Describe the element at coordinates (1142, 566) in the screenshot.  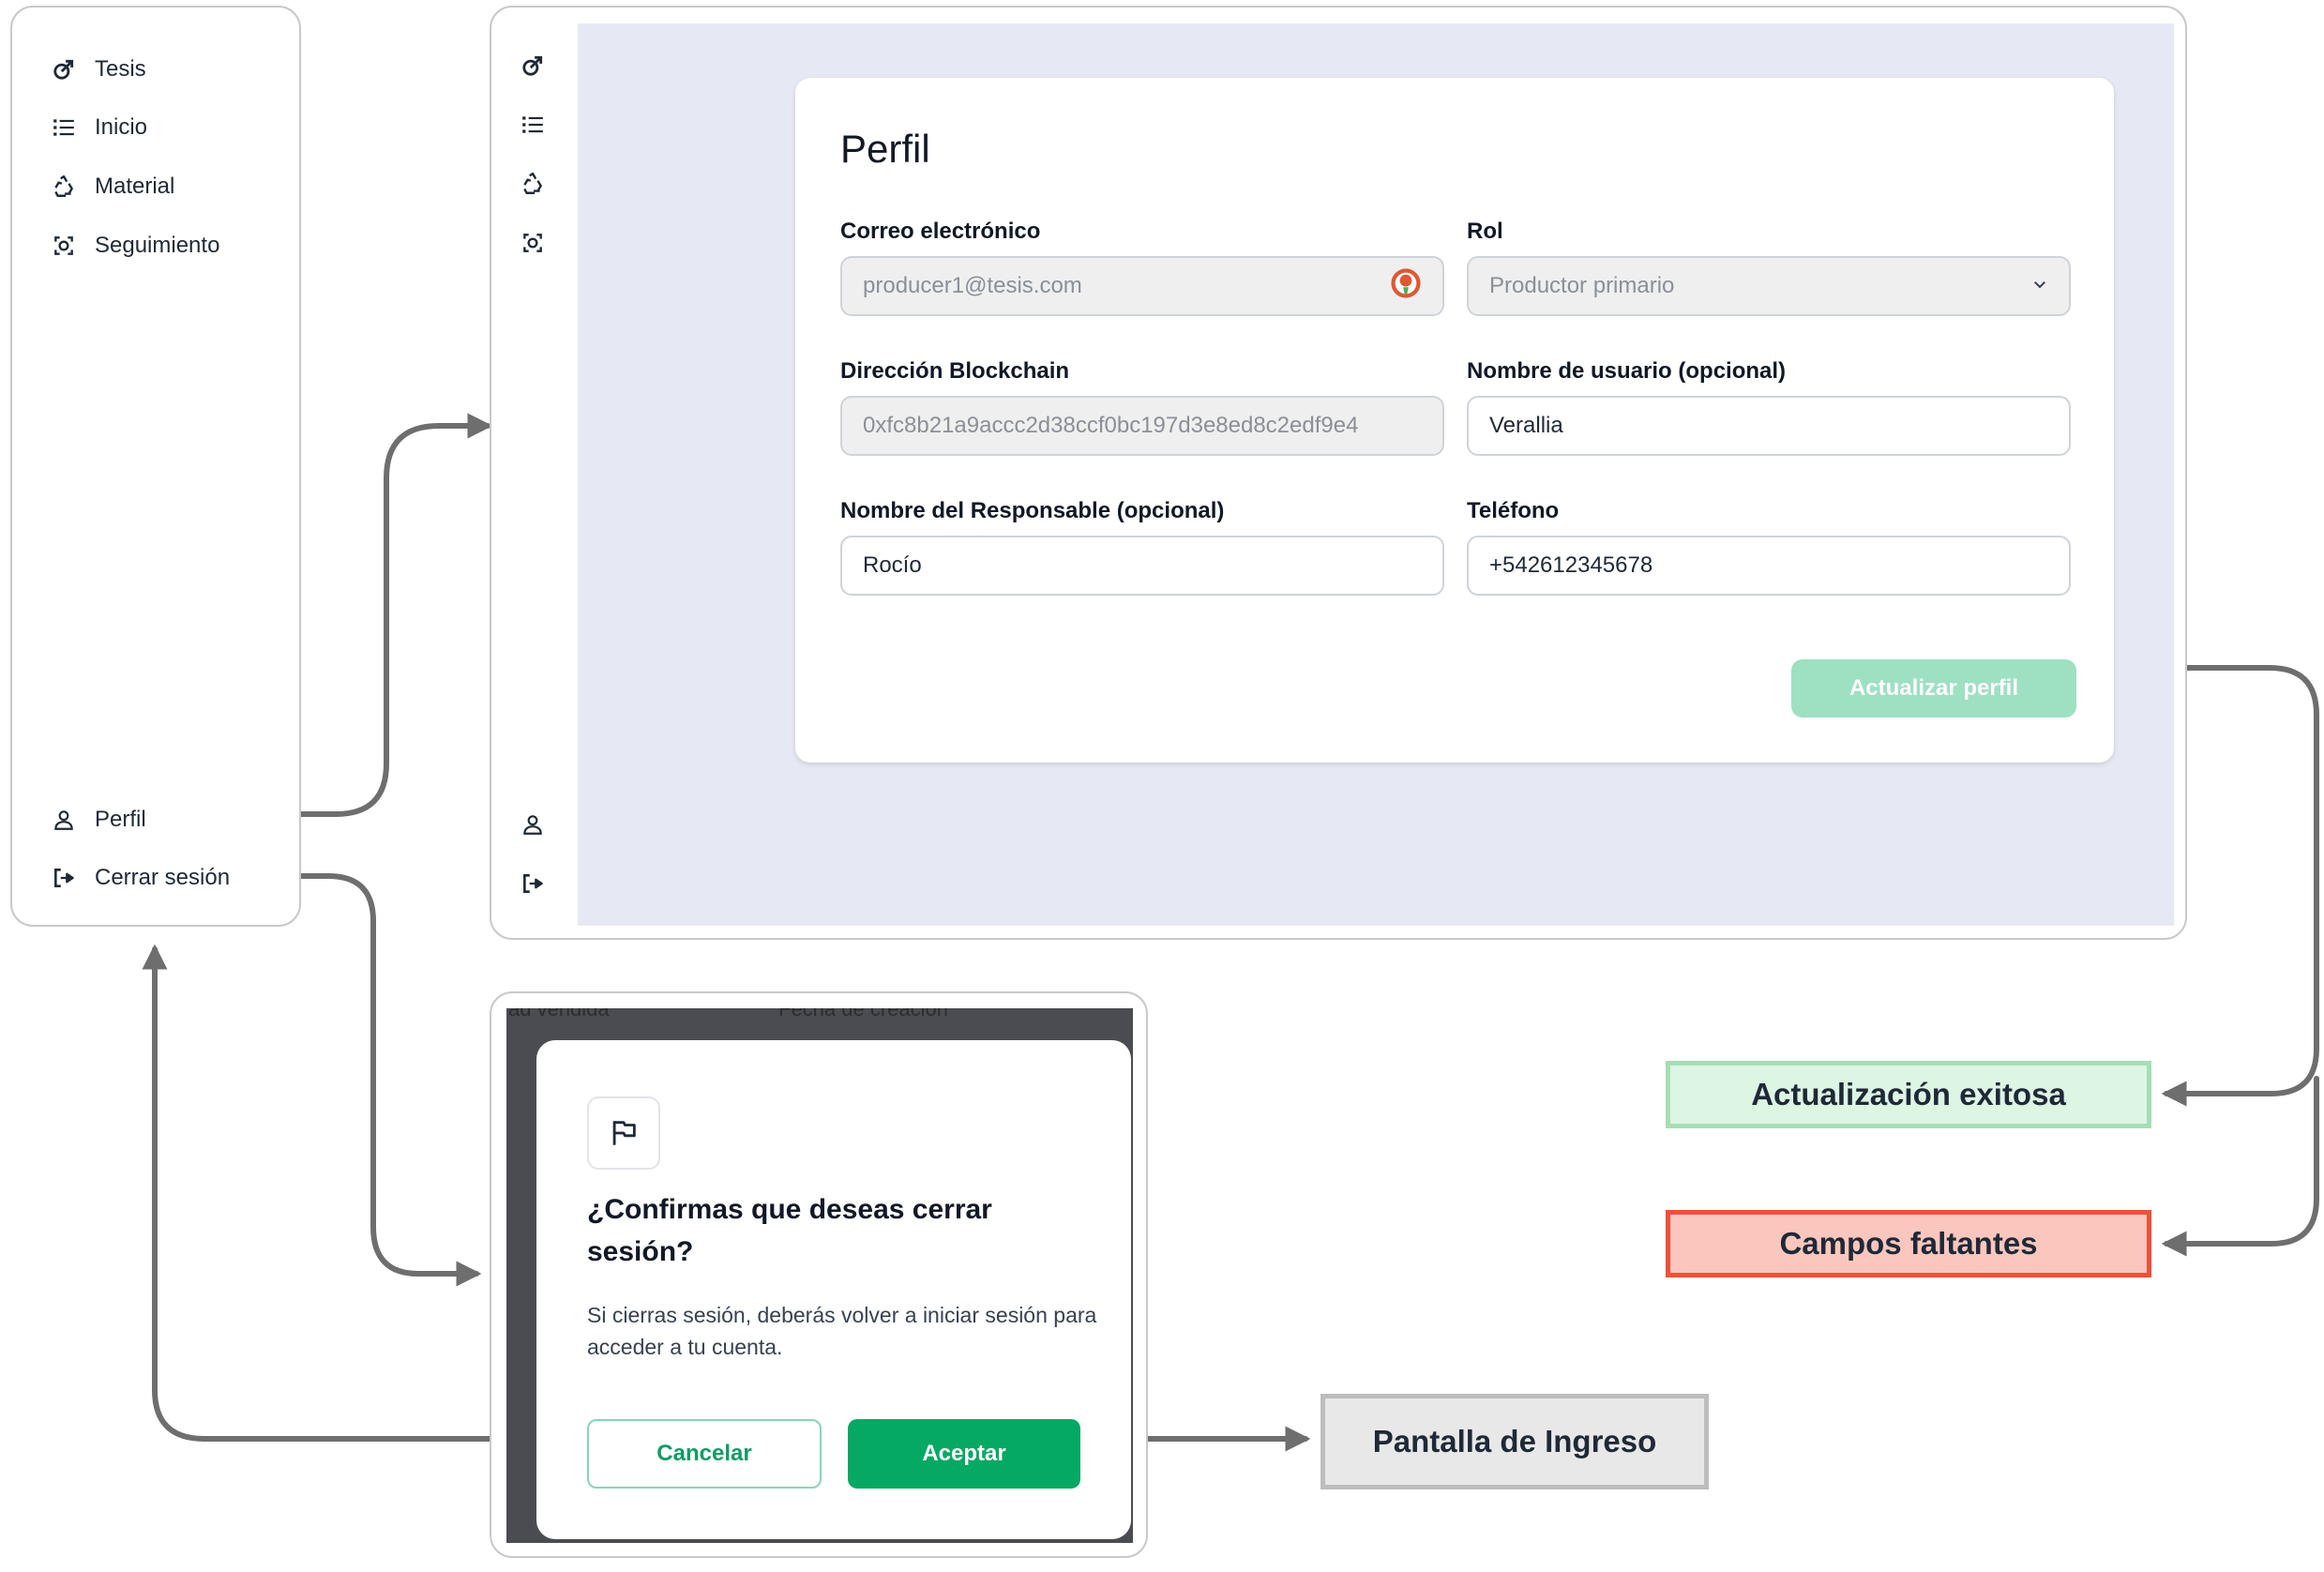
I see `responsible-field: Rocío` at that location.